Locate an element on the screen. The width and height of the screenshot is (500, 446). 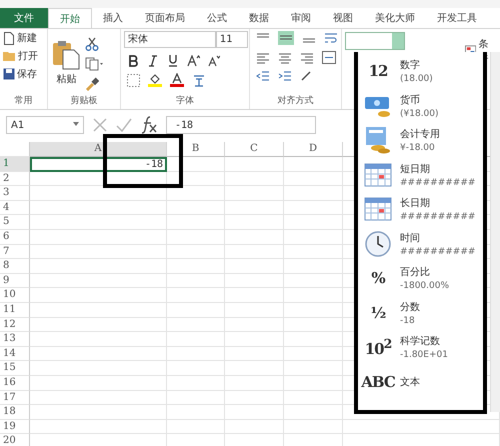
align-middle-icon is located at coordinates (286, 38).